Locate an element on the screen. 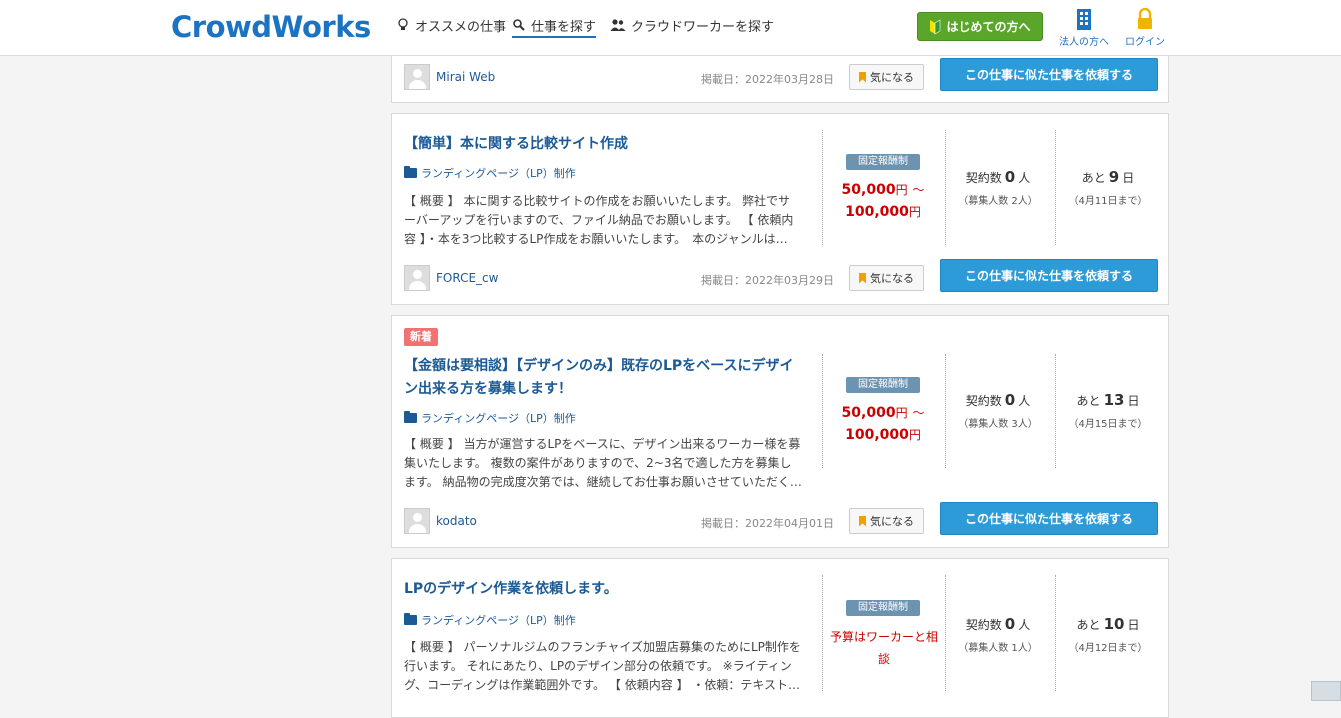 The height and width of the screenshot is (718, 1341). job-title: 【簡単】本に関する比較サイト作成 is located at coordinates (604, 144).